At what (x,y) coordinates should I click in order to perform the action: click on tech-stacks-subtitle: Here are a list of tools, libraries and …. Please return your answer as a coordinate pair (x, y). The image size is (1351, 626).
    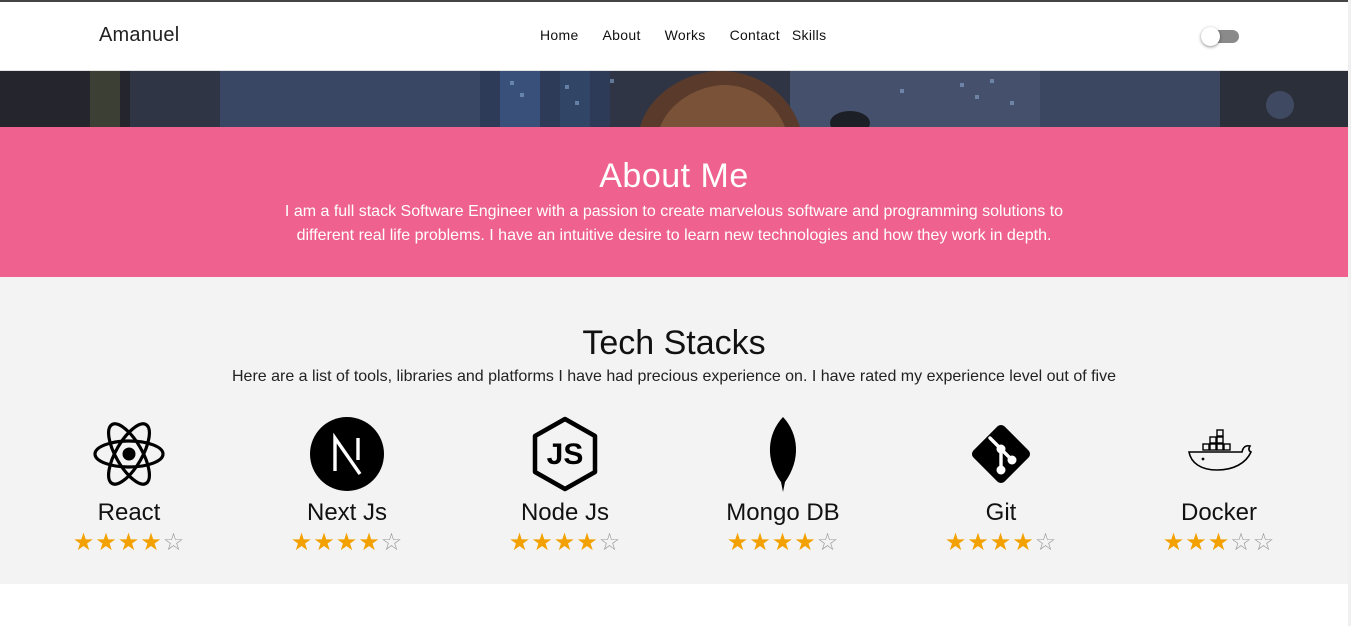
    Looking at the image, I should click on (674, 376).